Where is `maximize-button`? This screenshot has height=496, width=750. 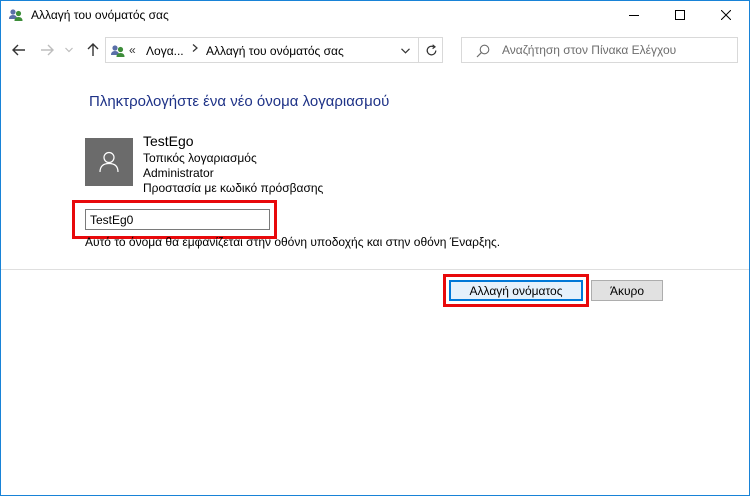
maximize-button is located at coordinates (680, 15).